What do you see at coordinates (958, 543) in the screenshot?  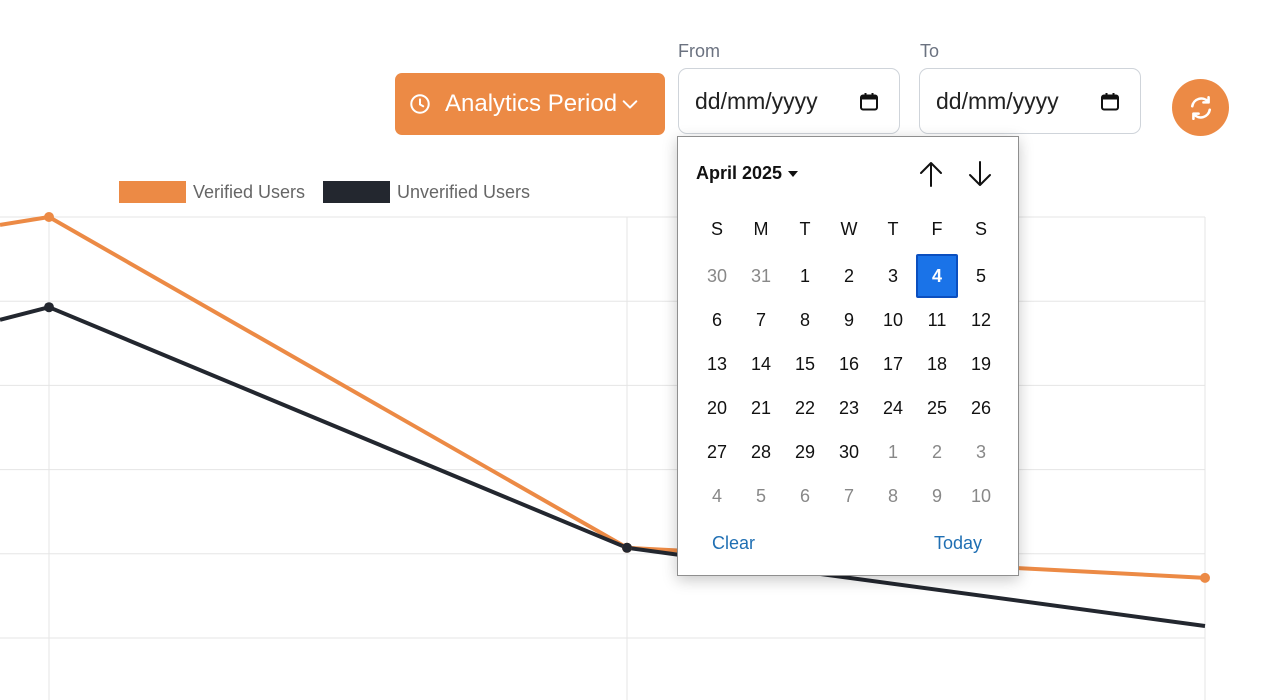 I see `today-button: Today` at bounding box center [958, 543].